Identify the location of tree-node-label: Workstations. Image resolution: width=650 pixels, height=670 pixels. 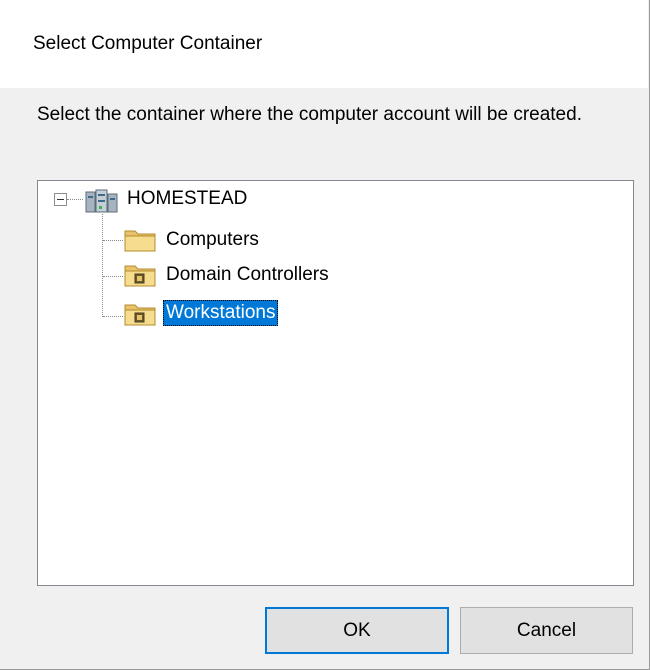
(221, 313).